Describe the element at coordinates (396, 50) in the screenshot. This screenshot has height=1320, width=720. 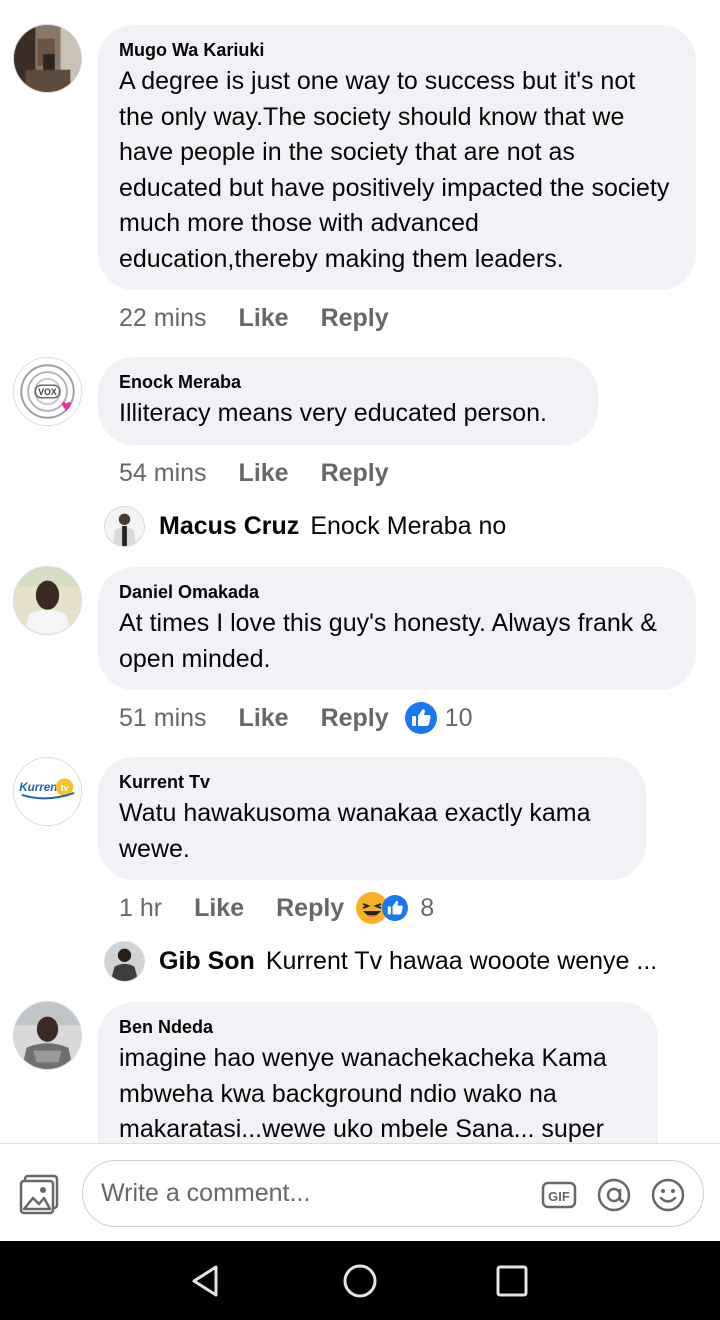
I see `comment-author: Mugo Wa Kariuki` at that location.